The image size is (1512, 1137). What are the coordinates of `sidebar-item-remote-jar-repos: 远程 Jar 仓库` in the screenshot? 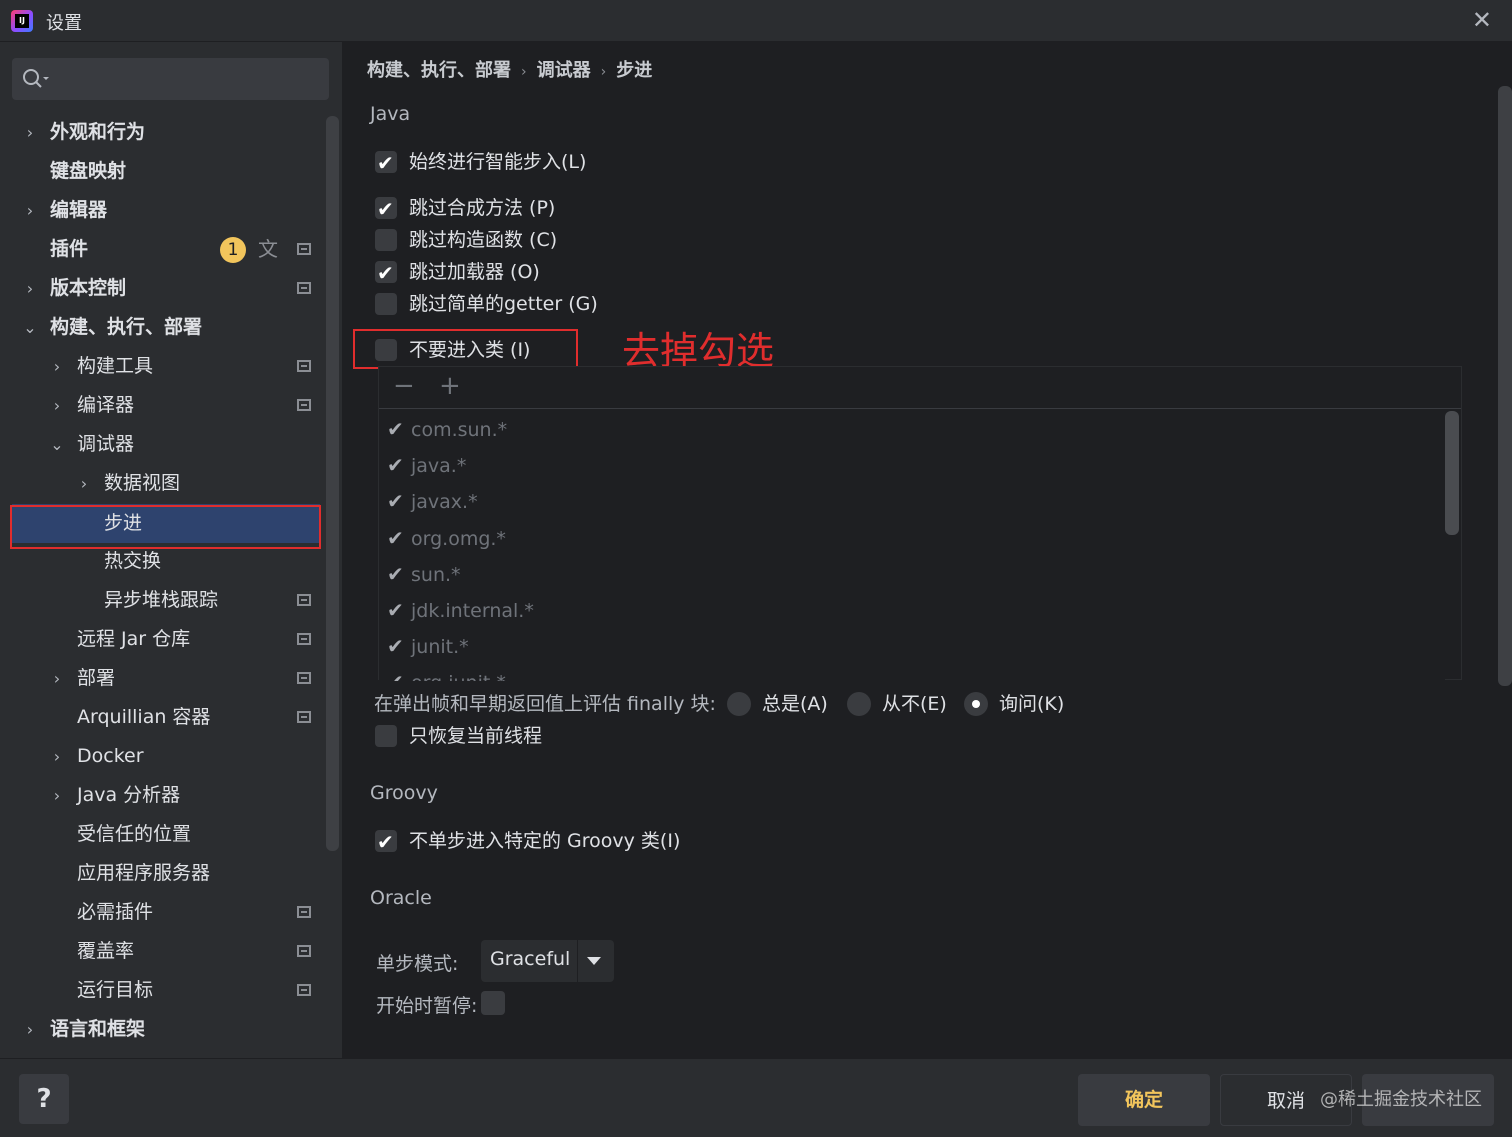 It's located at (163, 639).